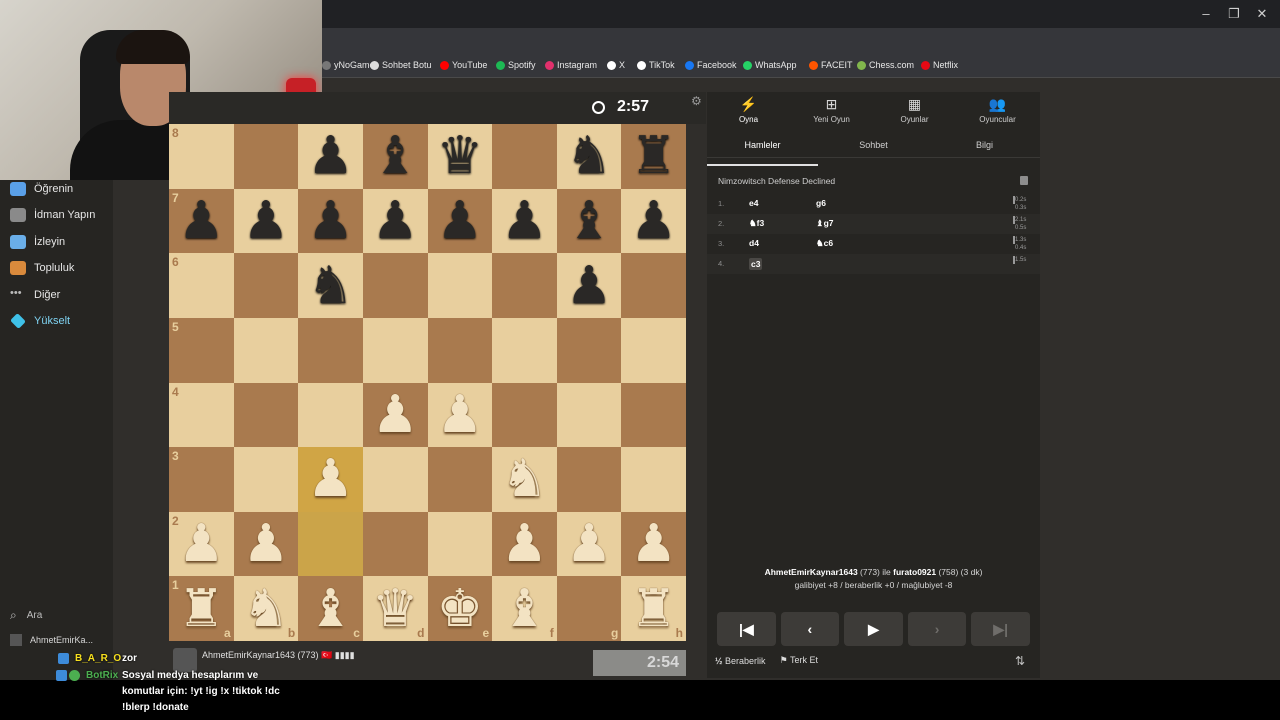 This screenshot has width=1280, height=720. I want to click on flip-board-icon: ⇅, so click(1020, 661).